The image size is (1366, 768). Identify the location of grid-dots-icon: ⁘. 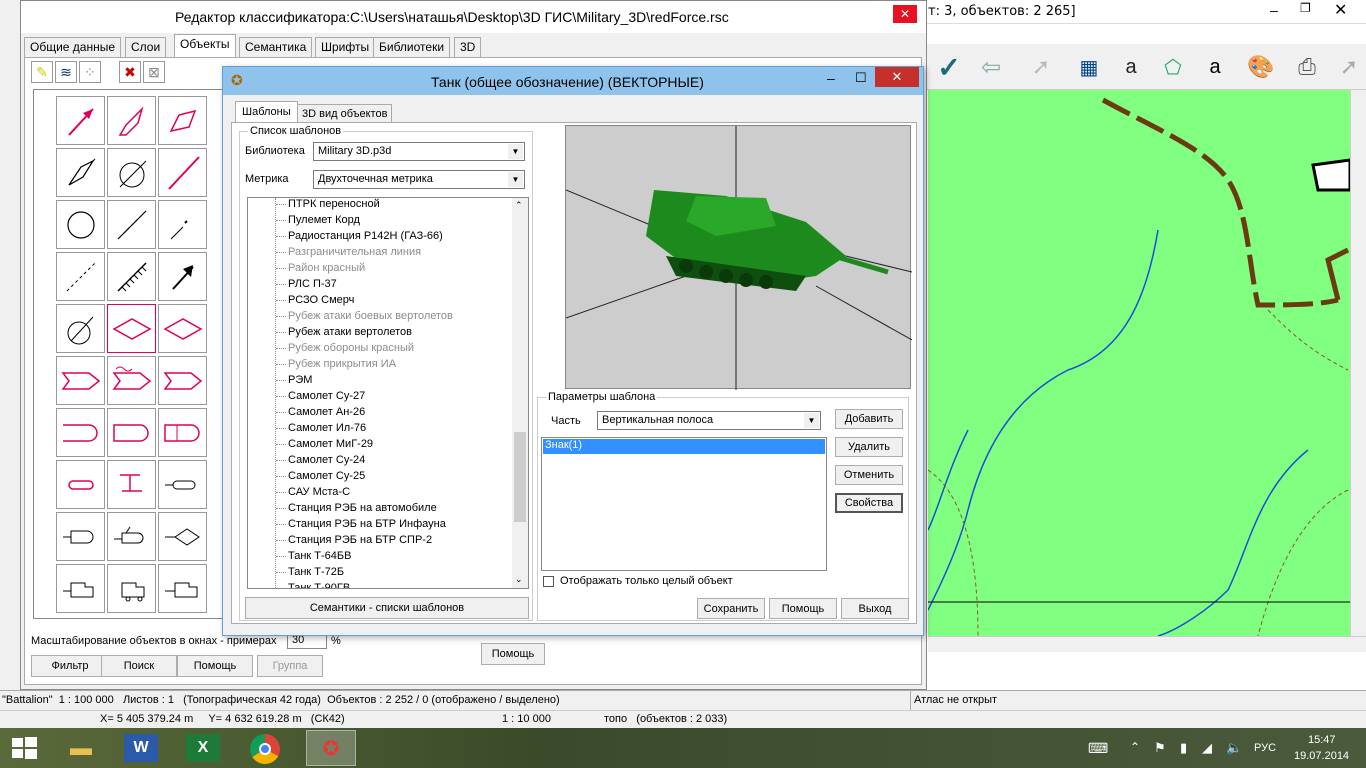
(90, 72).